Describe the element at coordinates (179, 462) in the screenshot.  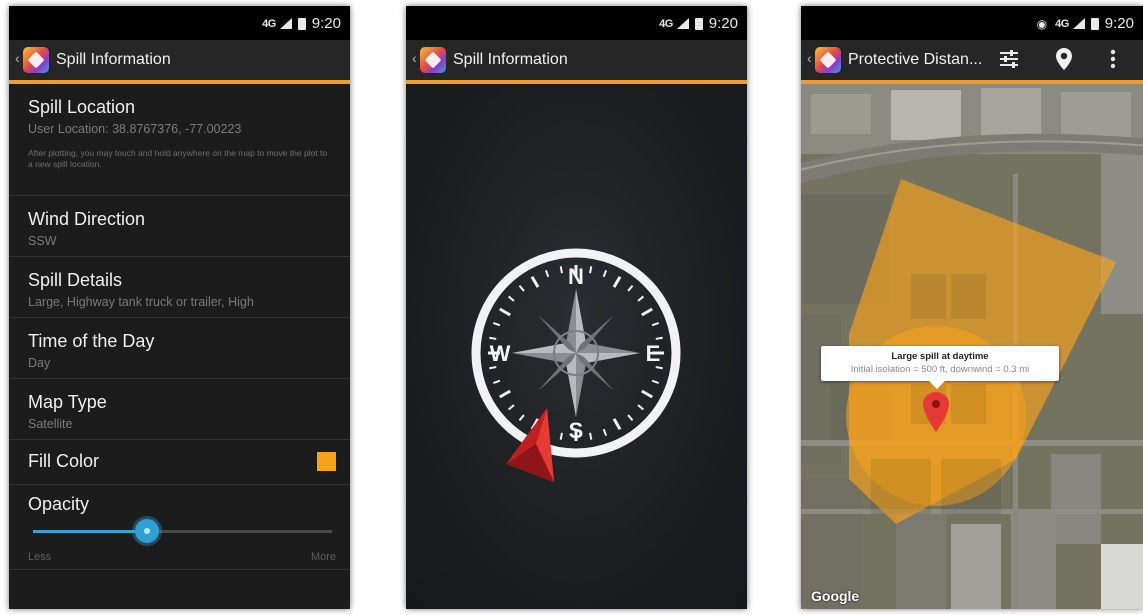
I see `fill-color-row: Fill Color` at that location.